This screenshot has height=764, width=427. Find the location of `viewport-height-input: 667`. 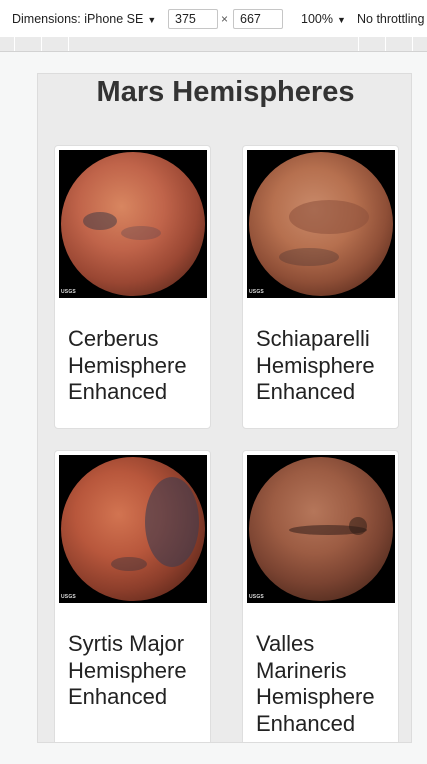

viewport-height-input: 667 is located at coordinates (258, 19).